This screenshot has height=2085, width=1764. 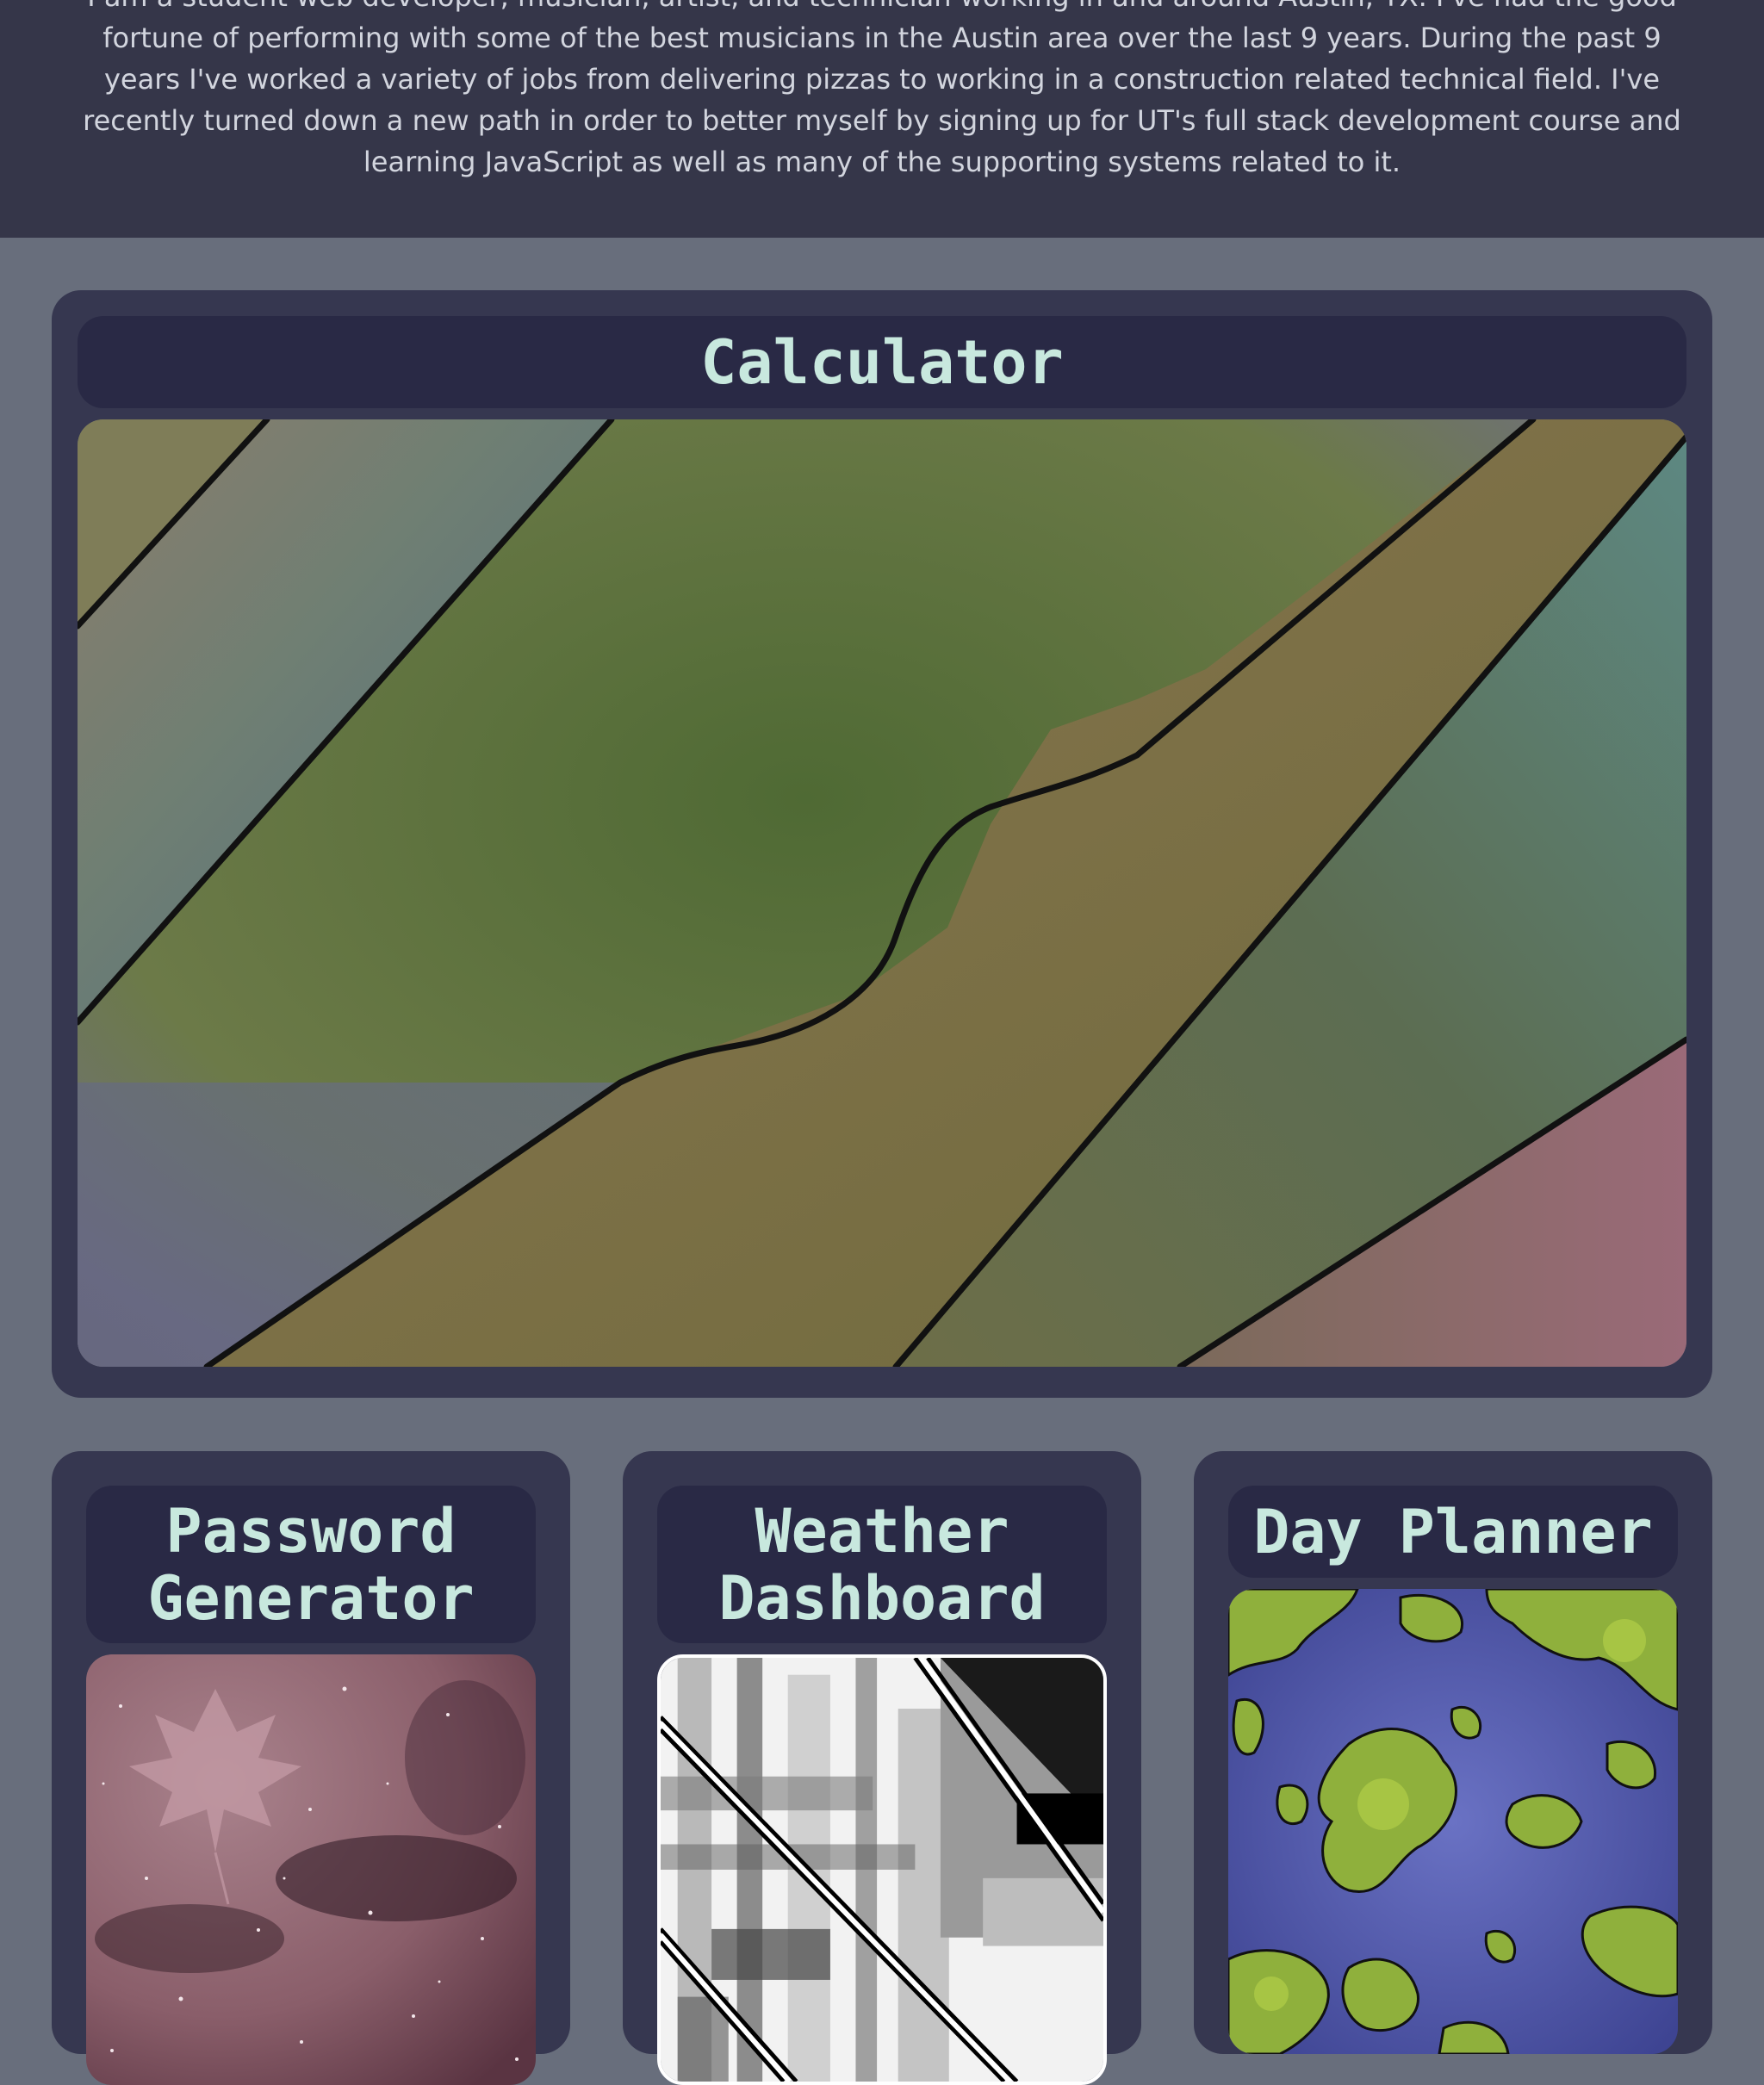 I want to click on weather-dashboard-thumbnail, so click(x=882, y=1869).